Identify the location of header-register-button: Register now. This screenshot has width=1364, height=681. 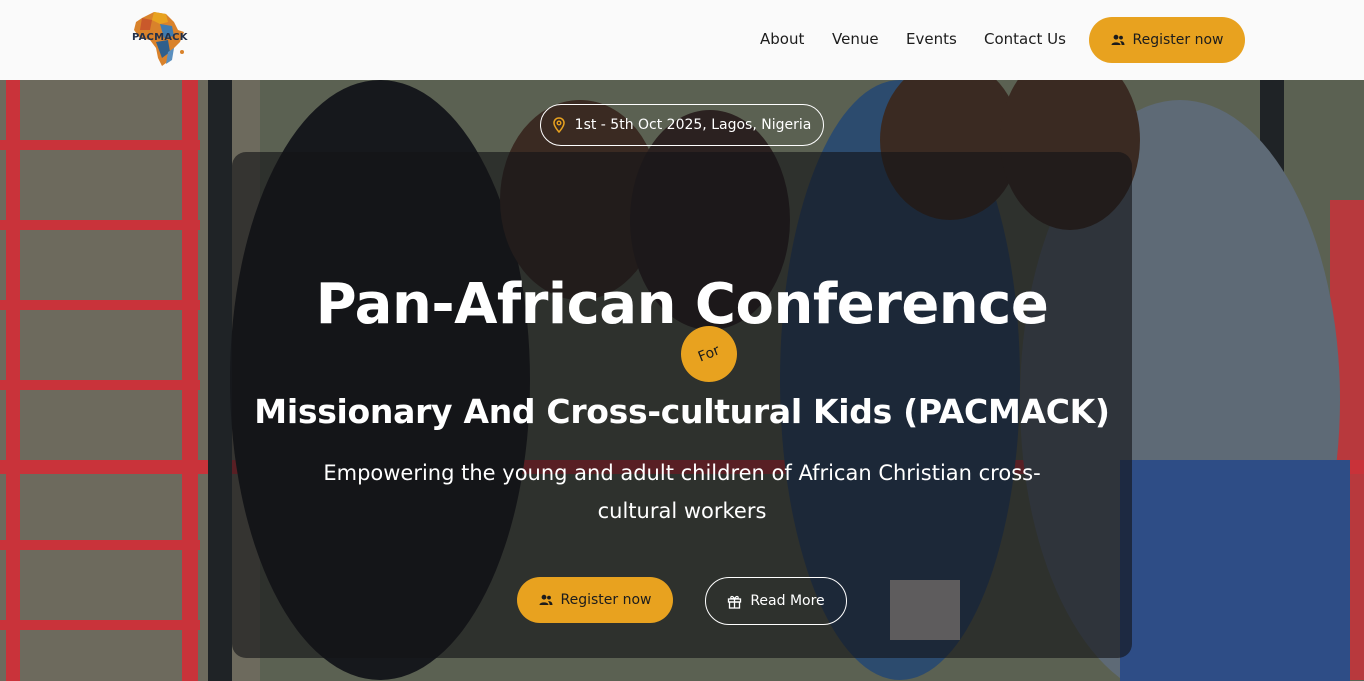
(1167, 40).